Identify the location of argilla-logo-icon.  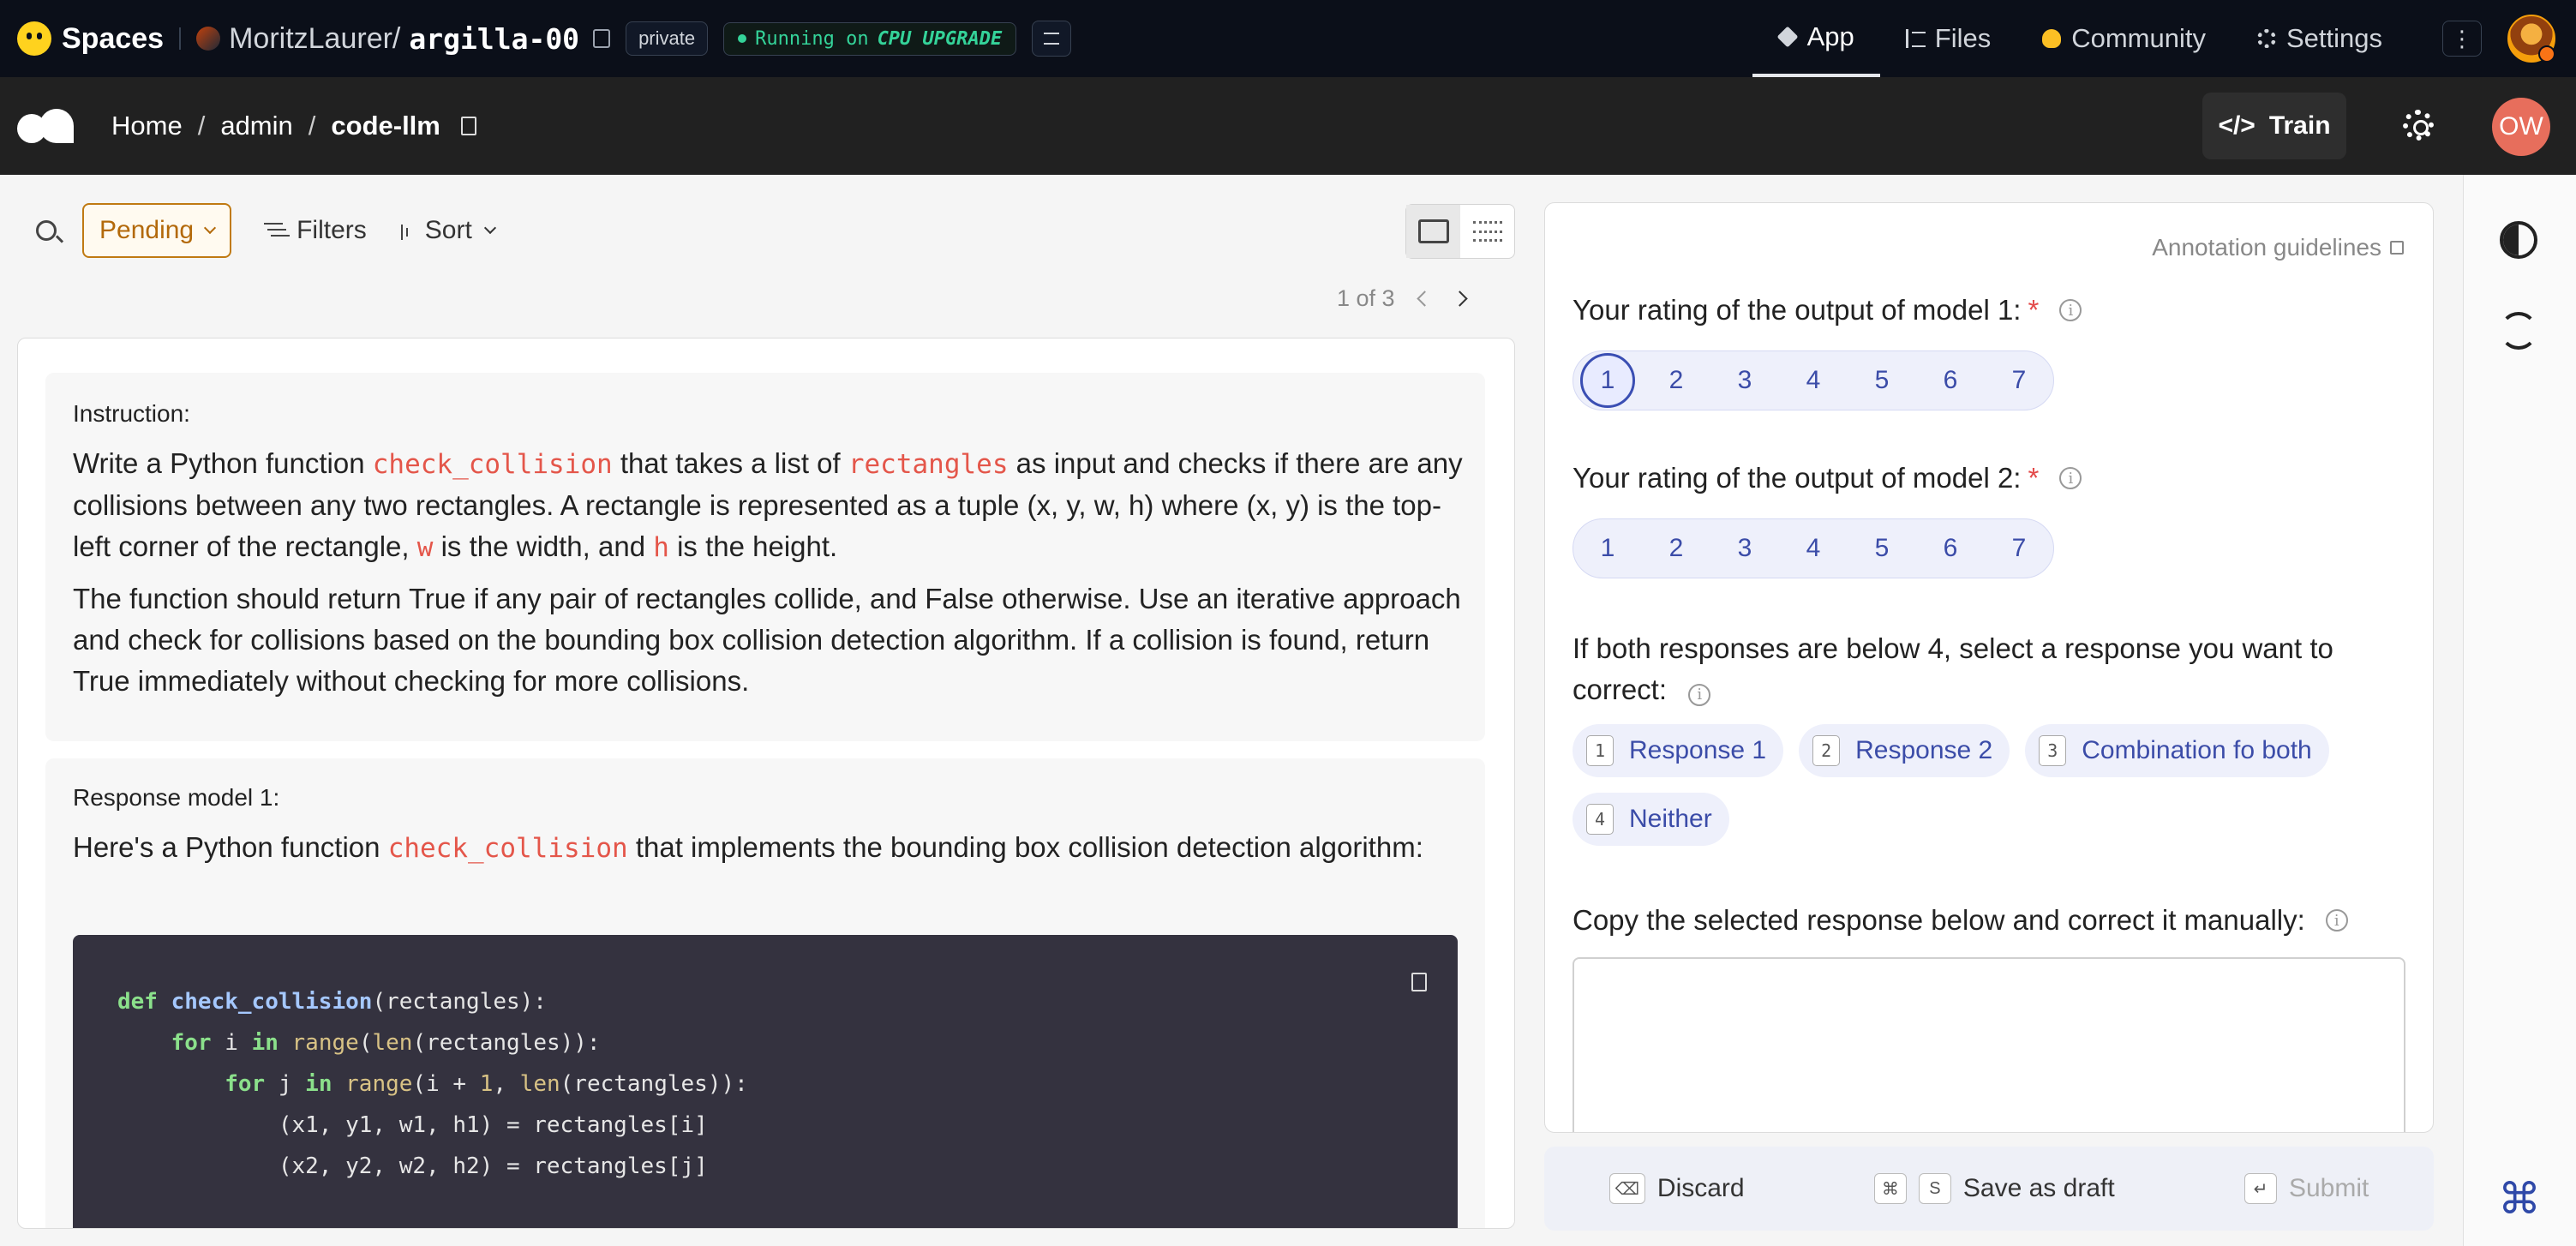
(45, 126).